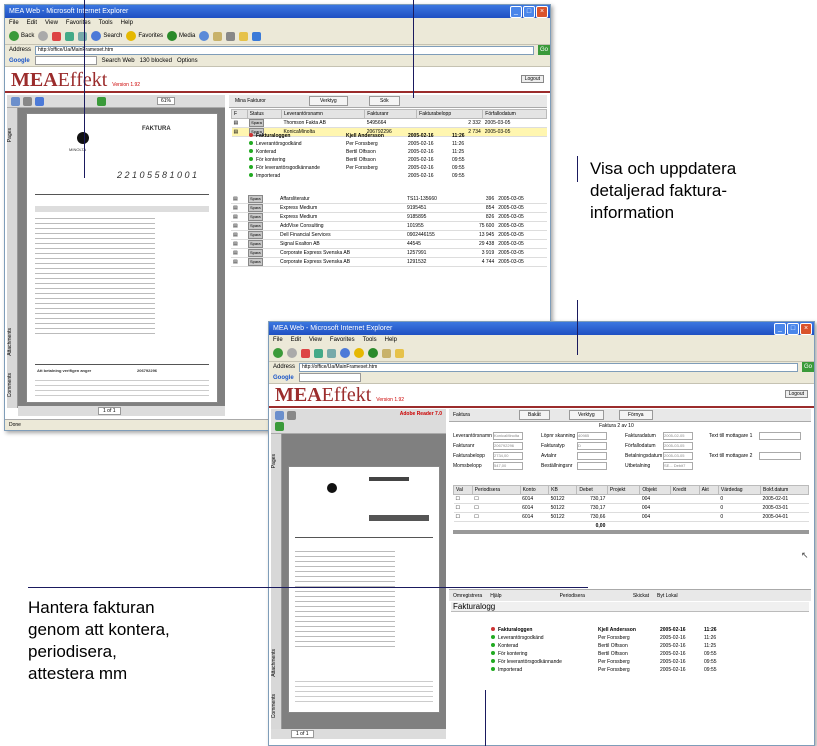 This screenshot has height=746, width=817. What do you see at coordinates (156, 61) in the screenshot?
I see `popup-blocked: 130 blocked` at bounding box center [156, 61].